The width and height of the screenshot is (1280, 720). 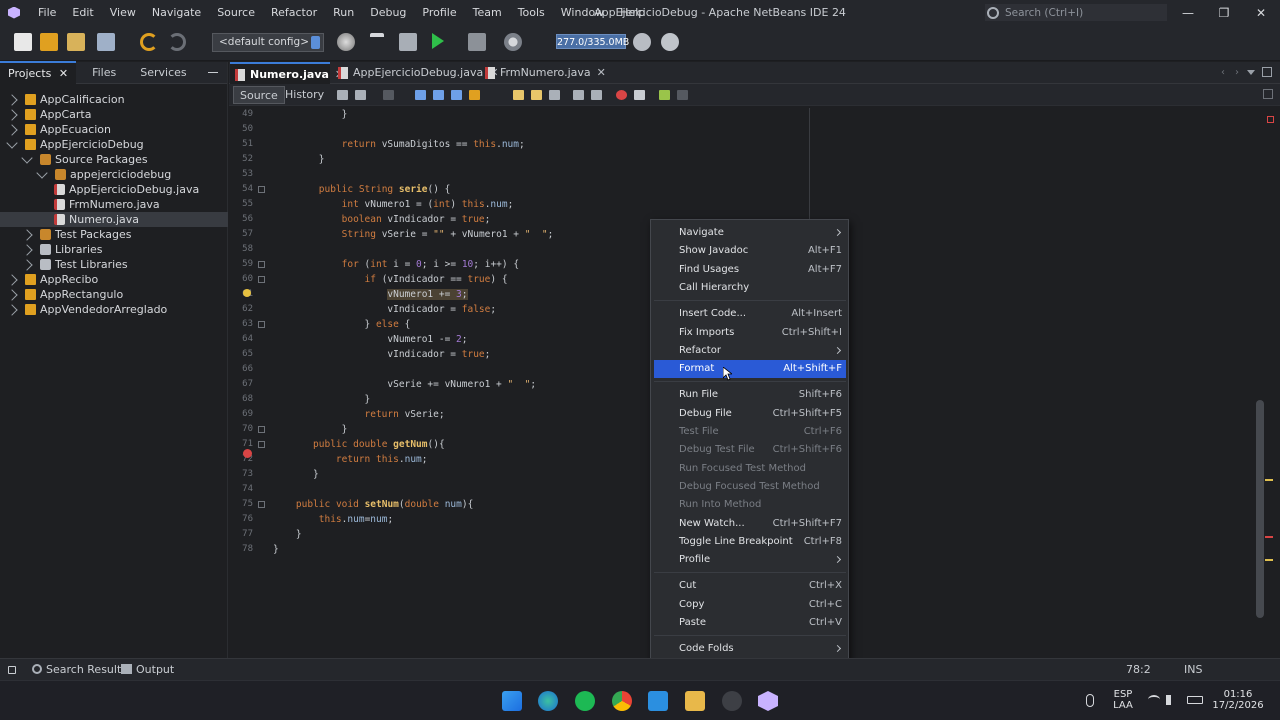 I want to click on menu-profile: Profile, so click(x=439, y=12).